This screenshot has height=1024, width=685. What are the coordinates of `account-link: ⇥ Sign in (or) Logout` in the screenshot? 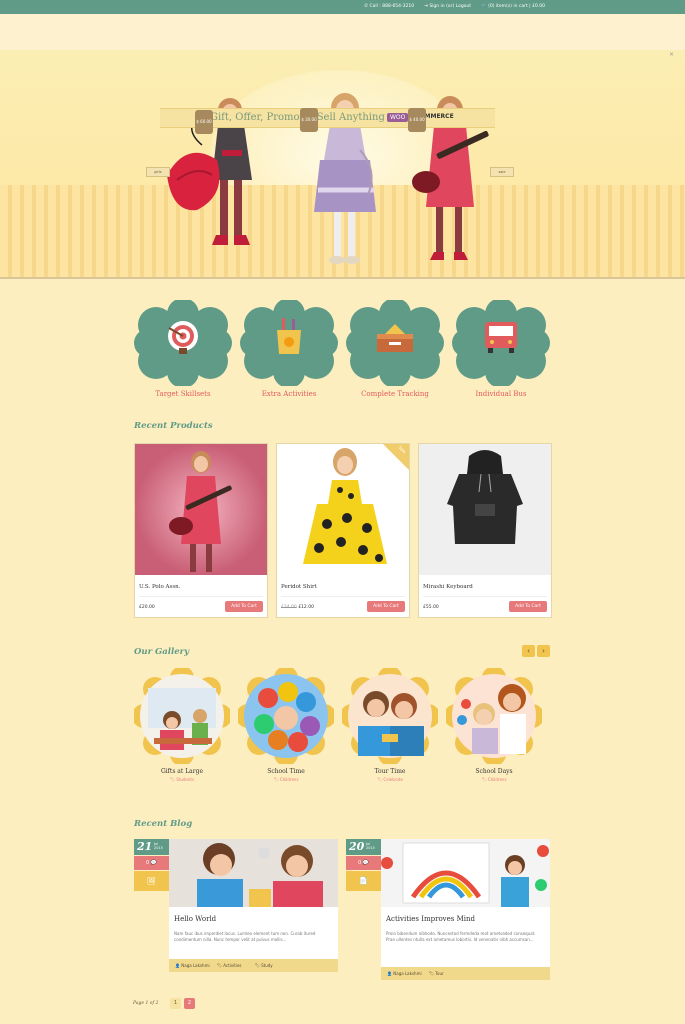 It's located at (447, 6).